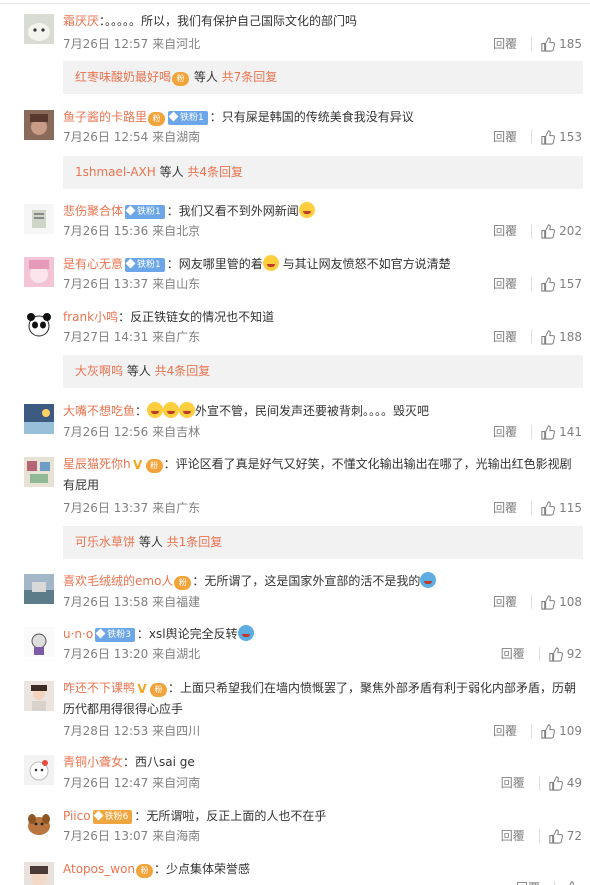 The image size is (590, 885). I want to click on timestamp: 7月28日 12:53, so click(106, 731).